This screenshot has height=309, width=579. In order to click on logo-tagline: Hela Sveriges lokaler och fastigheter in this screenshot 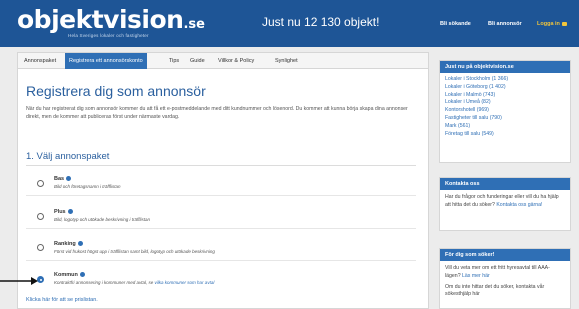, I will do `click(108, 35)`.